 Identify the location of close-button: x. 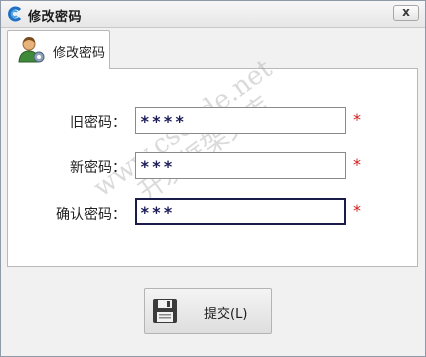
(406, 13).